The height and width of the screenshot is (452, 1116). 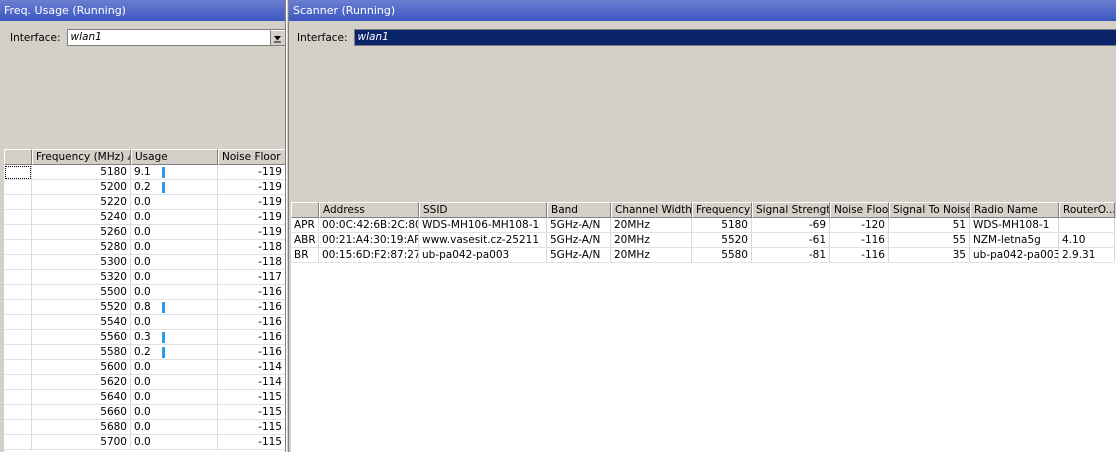 What do you see at coordinates (144, 172) in the screenshot?
I see `table-row: 5180 9.1 -119` at bounding box center [144, 172].